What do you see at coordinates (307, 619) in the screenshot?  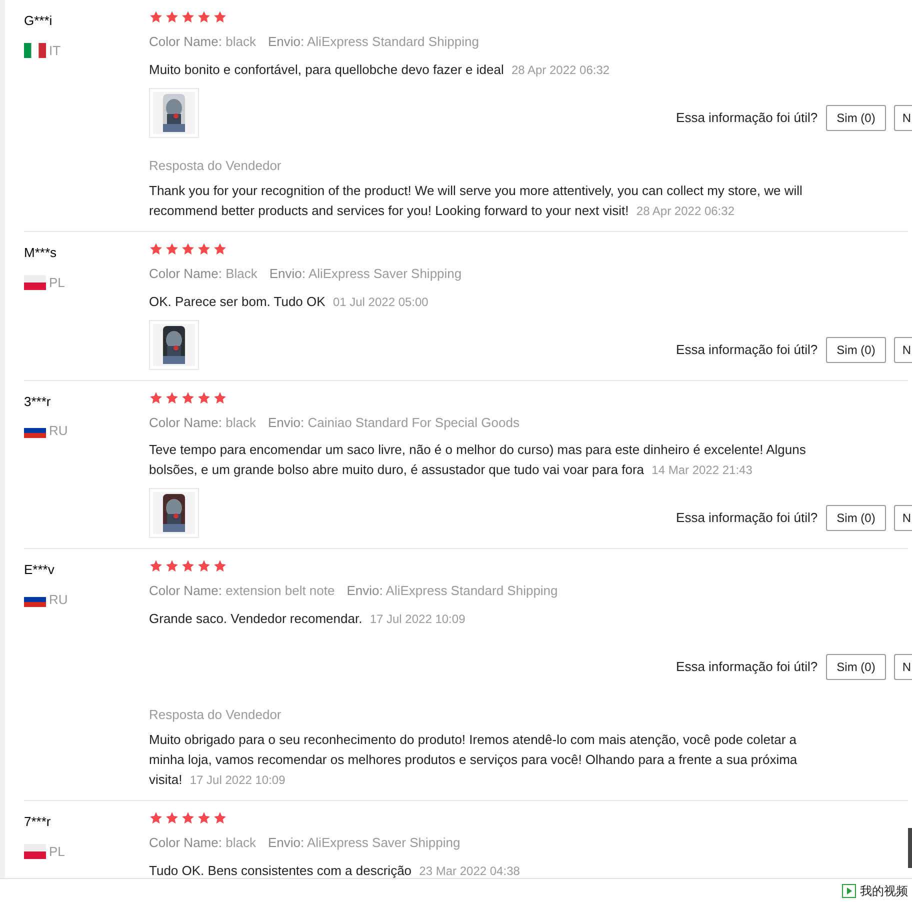 I see `review-text: Grande saco. Vendedor recomendar. 17 Jul 2022 10:09` at bounding box center [307, 619].